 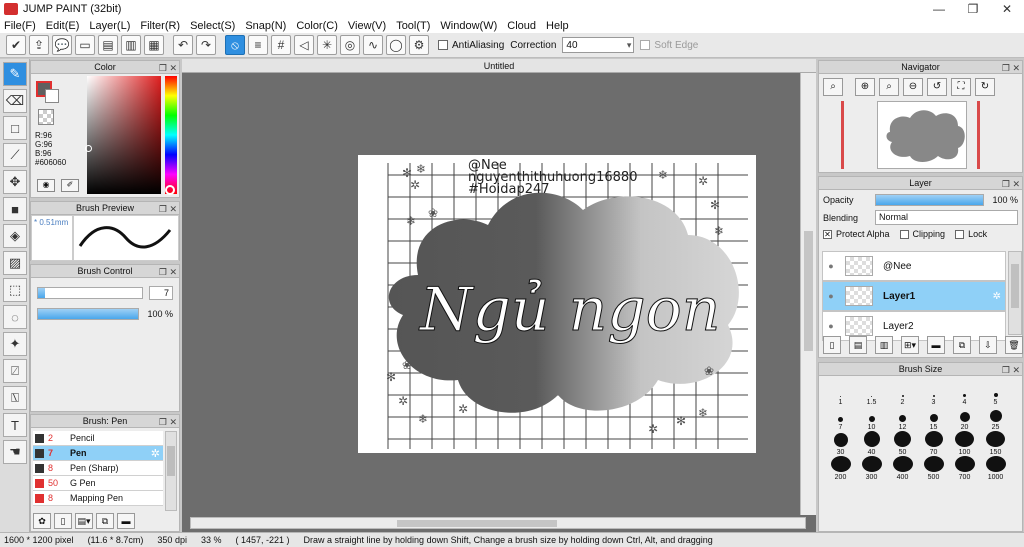 What do you see at coordinates (108, 45) in the screenshot?
I see `page-icon: ▤` at bounding box center [108, 45].